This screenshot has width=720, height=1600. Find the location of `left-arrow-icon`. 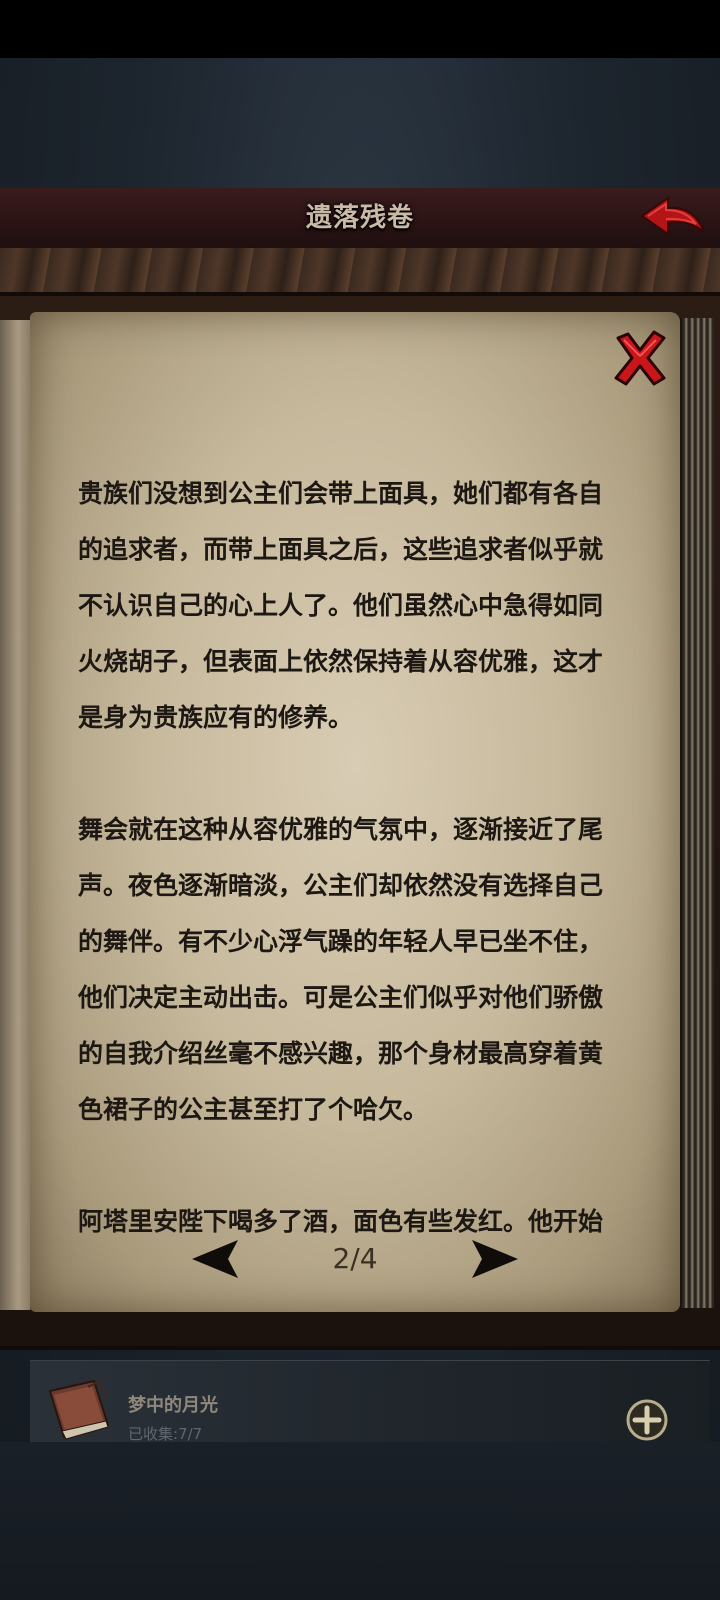

left-arrow-icon is located at coordinates (215, 1259).